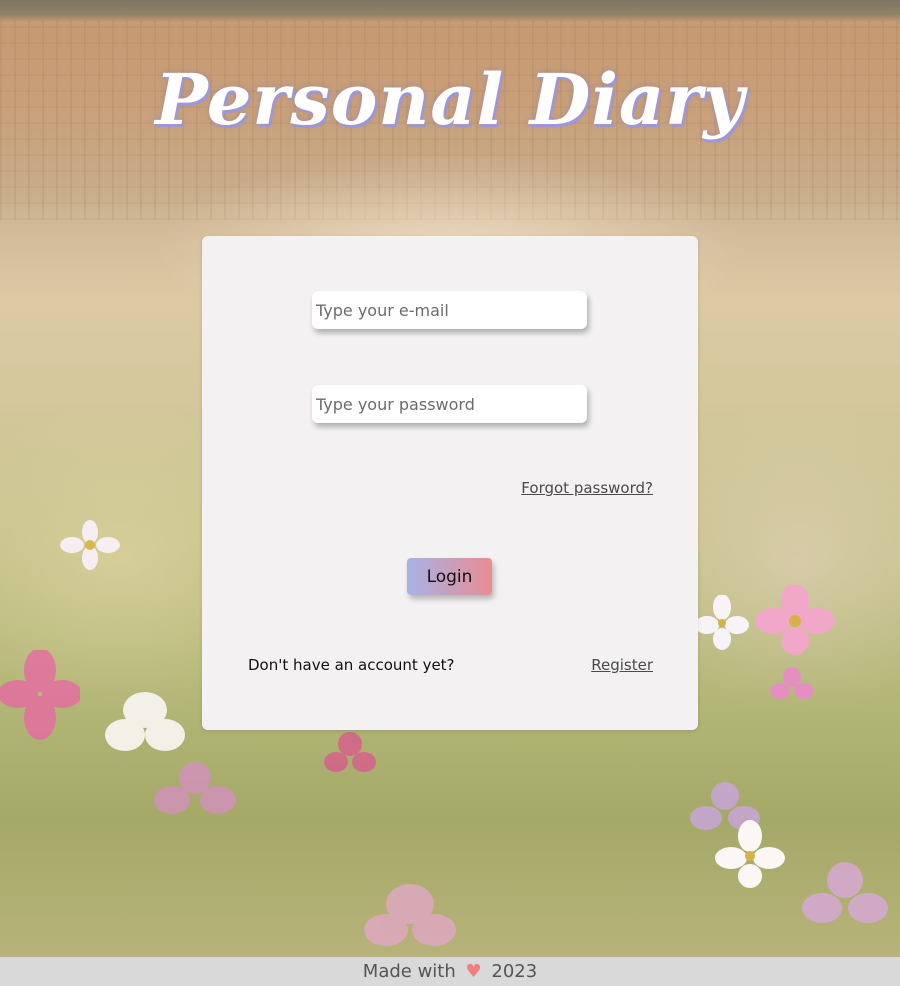 The image size is (900, 986). Describe the element at coordinates (450, 99) in the screenshot. I see `app-title: Personal Diary` at that location.